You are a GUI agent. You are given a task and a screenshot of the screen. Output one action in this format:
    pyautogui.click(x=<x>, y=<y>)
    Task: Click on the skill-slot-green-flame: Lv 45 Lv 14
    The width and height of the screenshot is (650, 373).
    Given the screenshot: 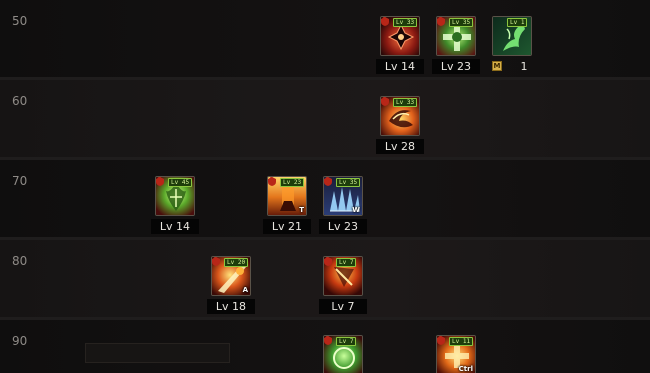 What is the action you would take?
    pyautogui.click(x=175, y=205)
    